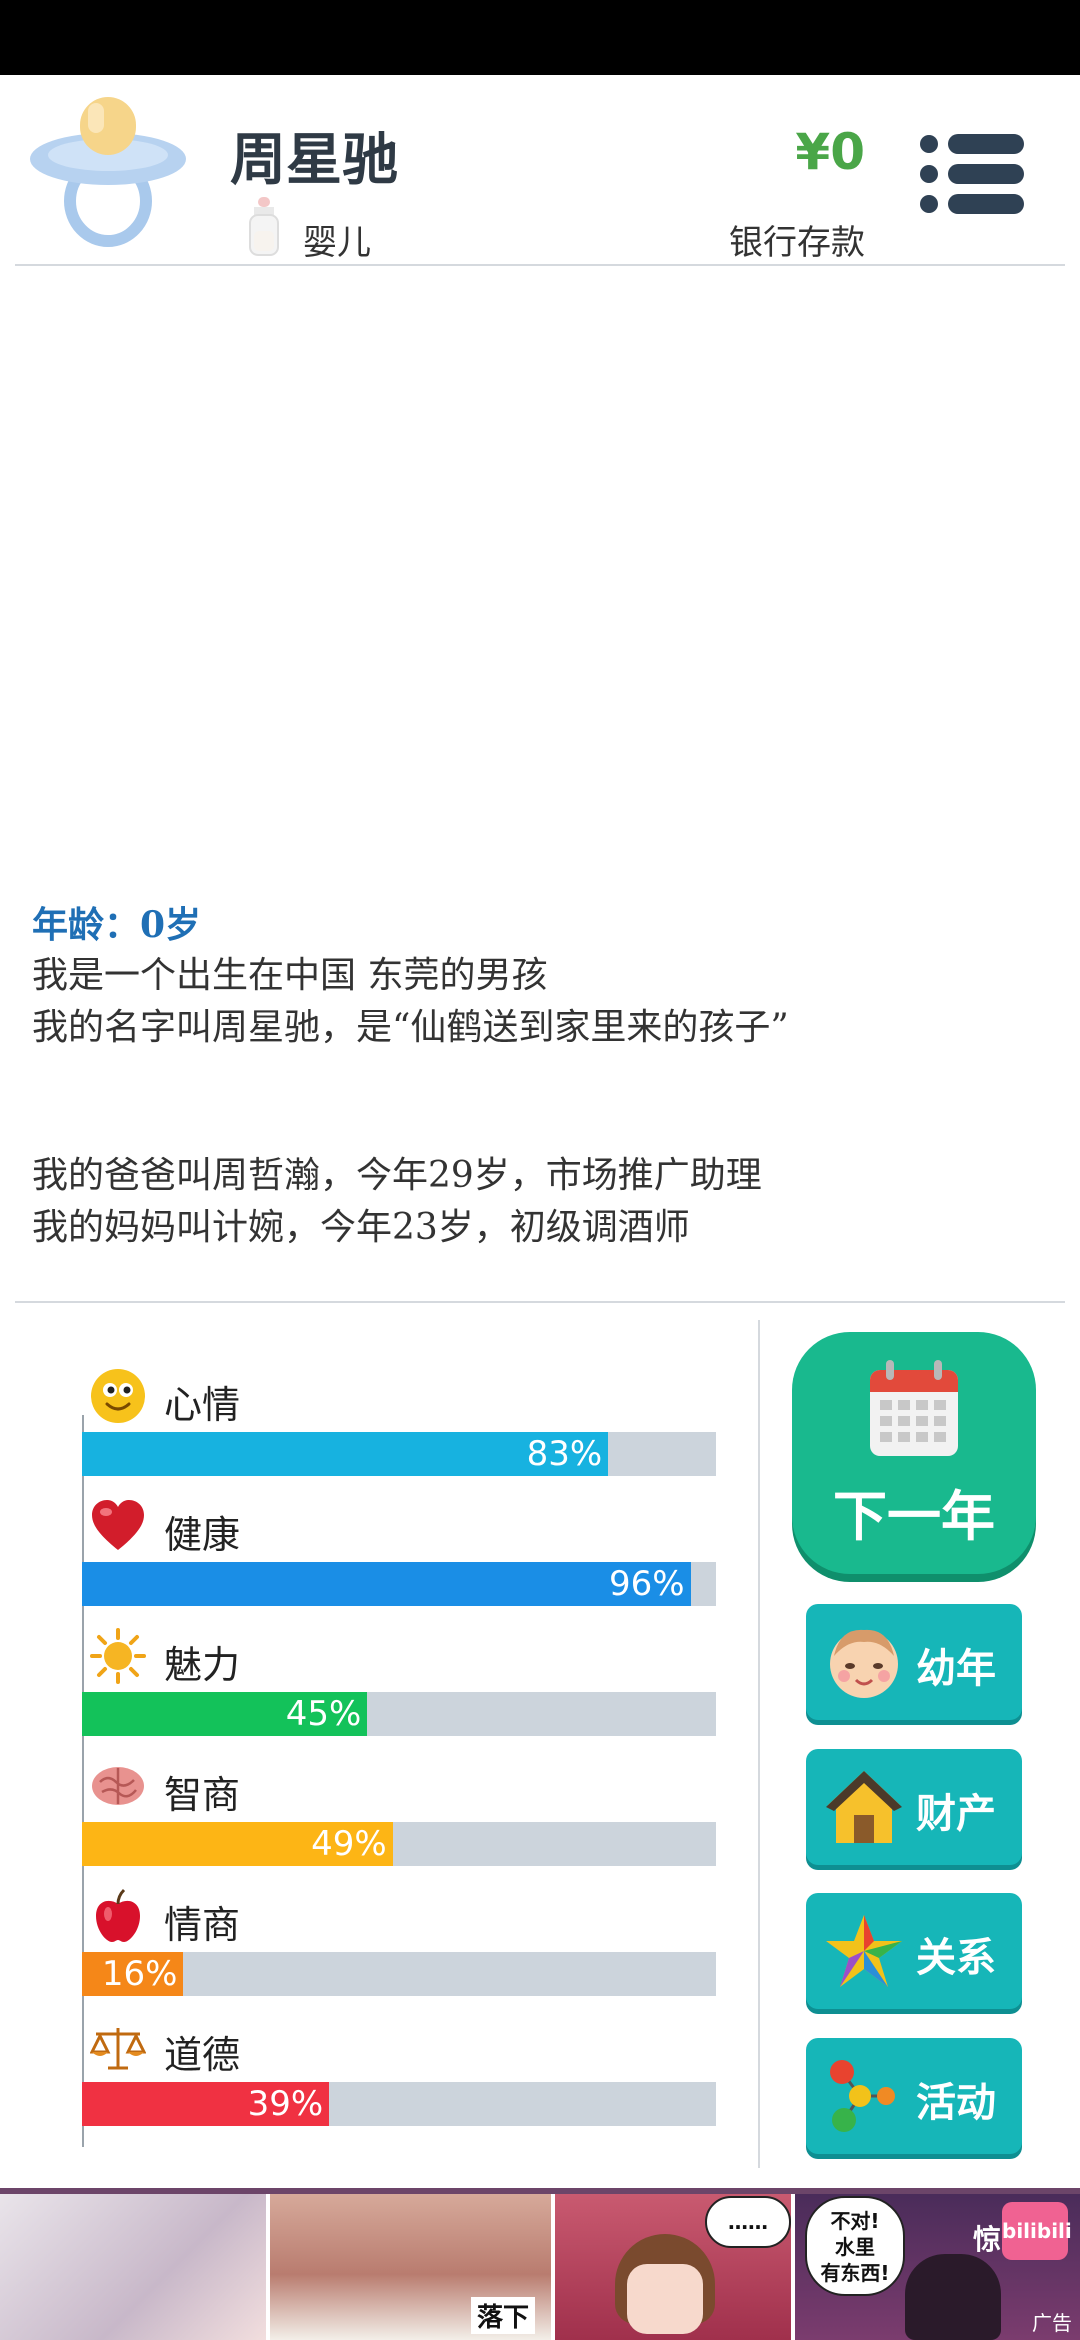 The width and height of the screenshot is (1080, 2340). I want to click on relations-button: 关系, so click(914, 1951).